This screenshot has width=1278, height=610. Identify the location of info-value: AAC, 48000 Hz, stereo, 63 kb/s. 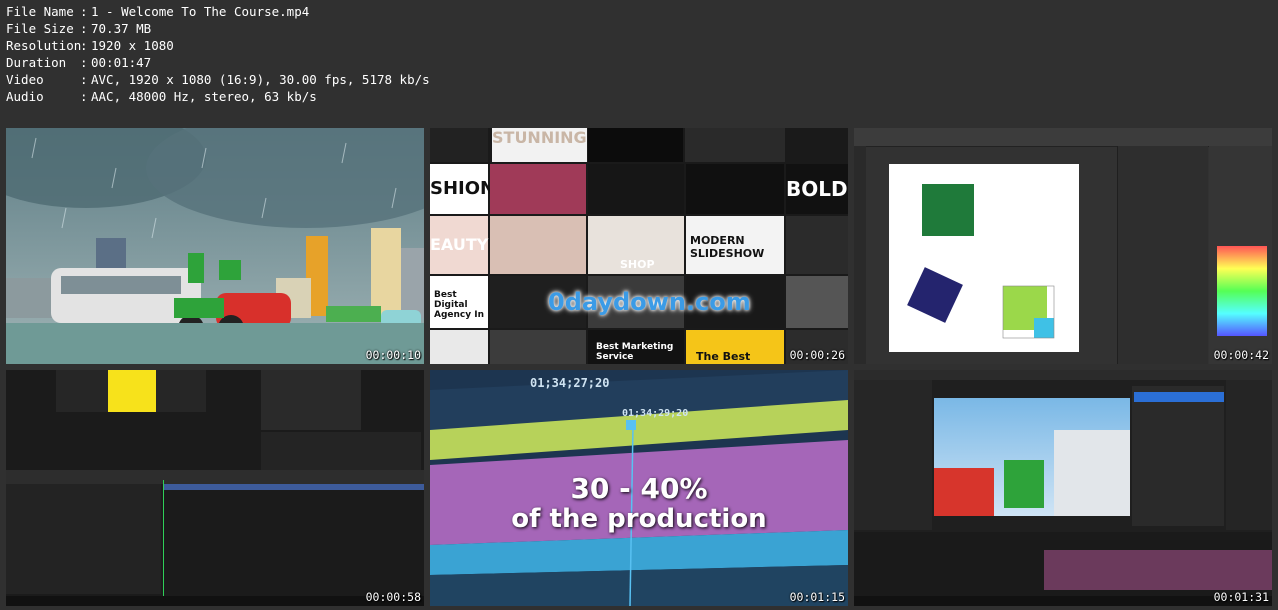
(204, 96).